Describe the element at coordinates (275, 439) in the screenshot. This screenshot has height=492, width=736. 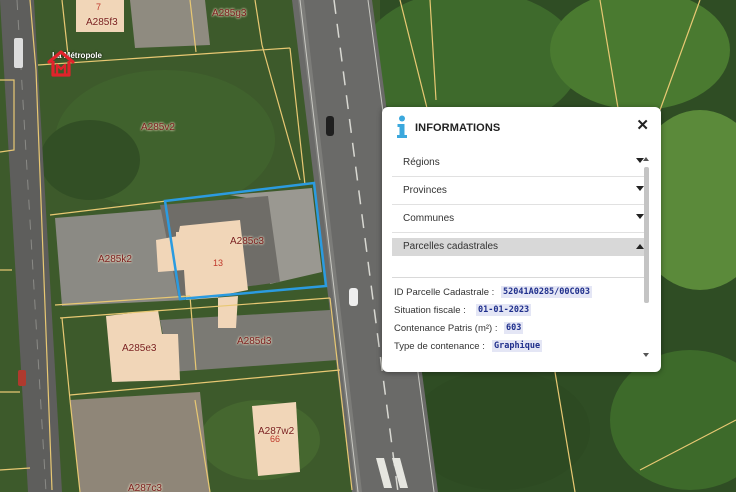
I see `building-number: 66` at that location.